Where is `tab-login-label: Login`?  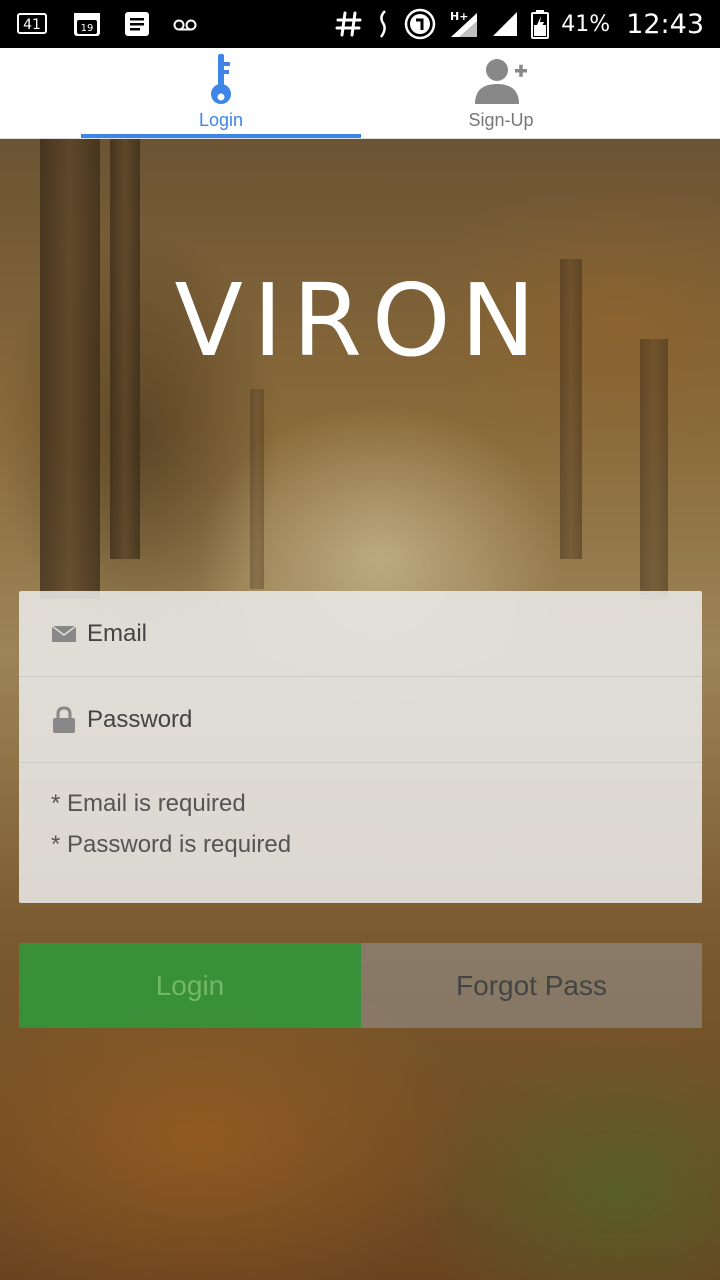
tab-login-label: Login is located at coordinates (221, 120).